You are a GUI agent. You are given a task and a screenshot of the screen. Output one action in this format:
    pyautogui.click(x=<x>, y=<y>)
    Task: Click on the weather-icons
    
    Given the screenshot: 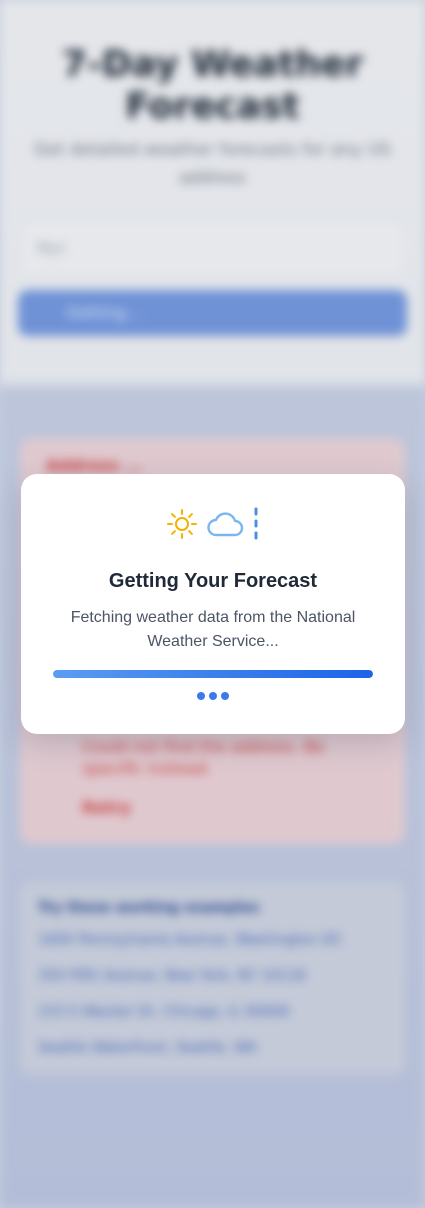 What is the action you would take?
    pyautogui.click(x=213, y=524)
    